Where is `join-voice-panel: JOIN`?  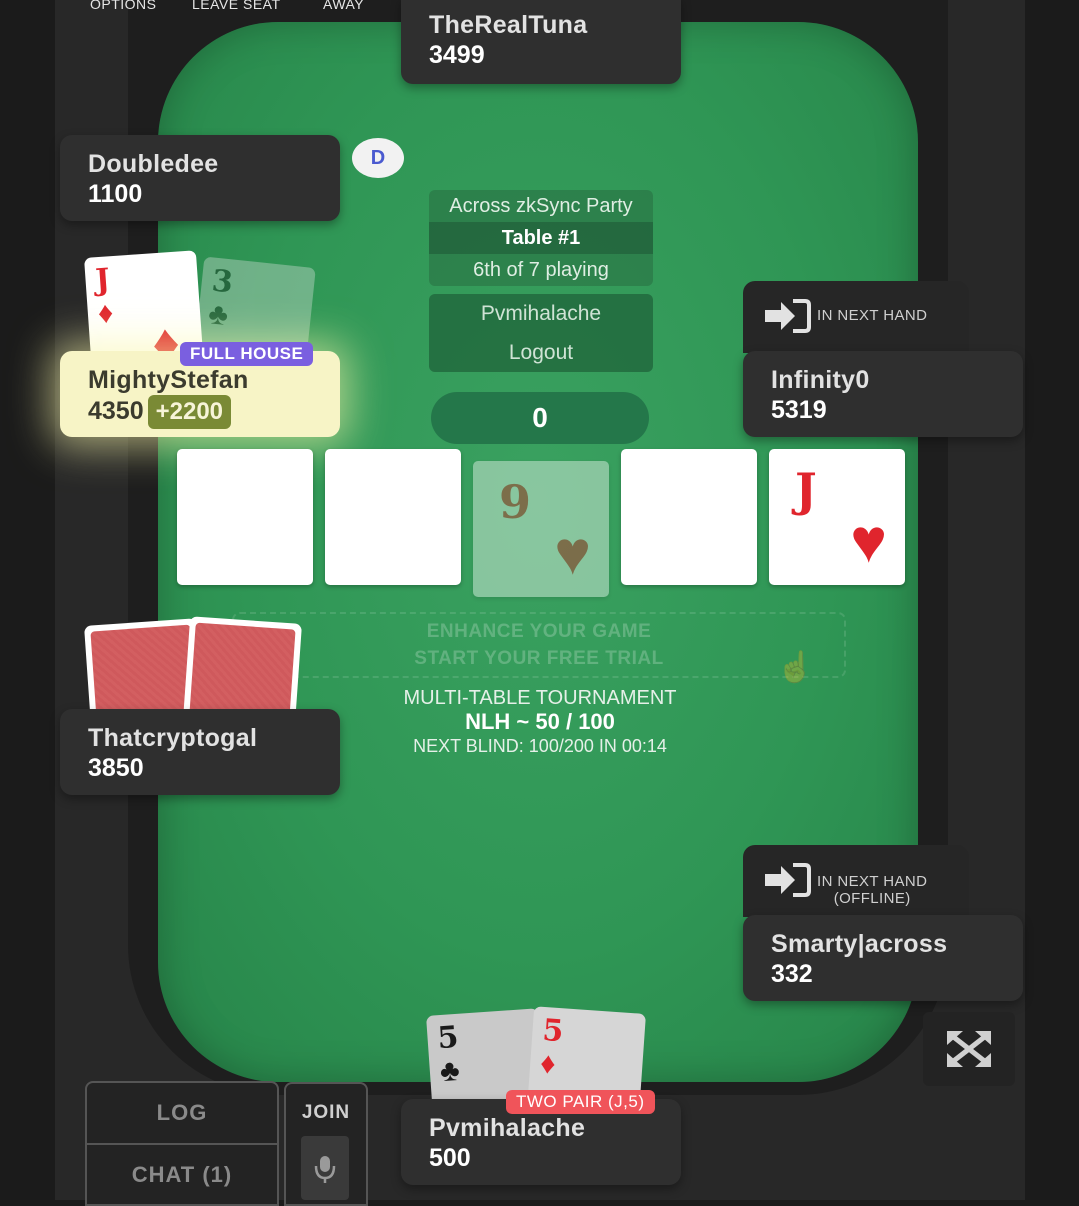 join-voice-panel: JOIN is located at coordinates (326, 1144).